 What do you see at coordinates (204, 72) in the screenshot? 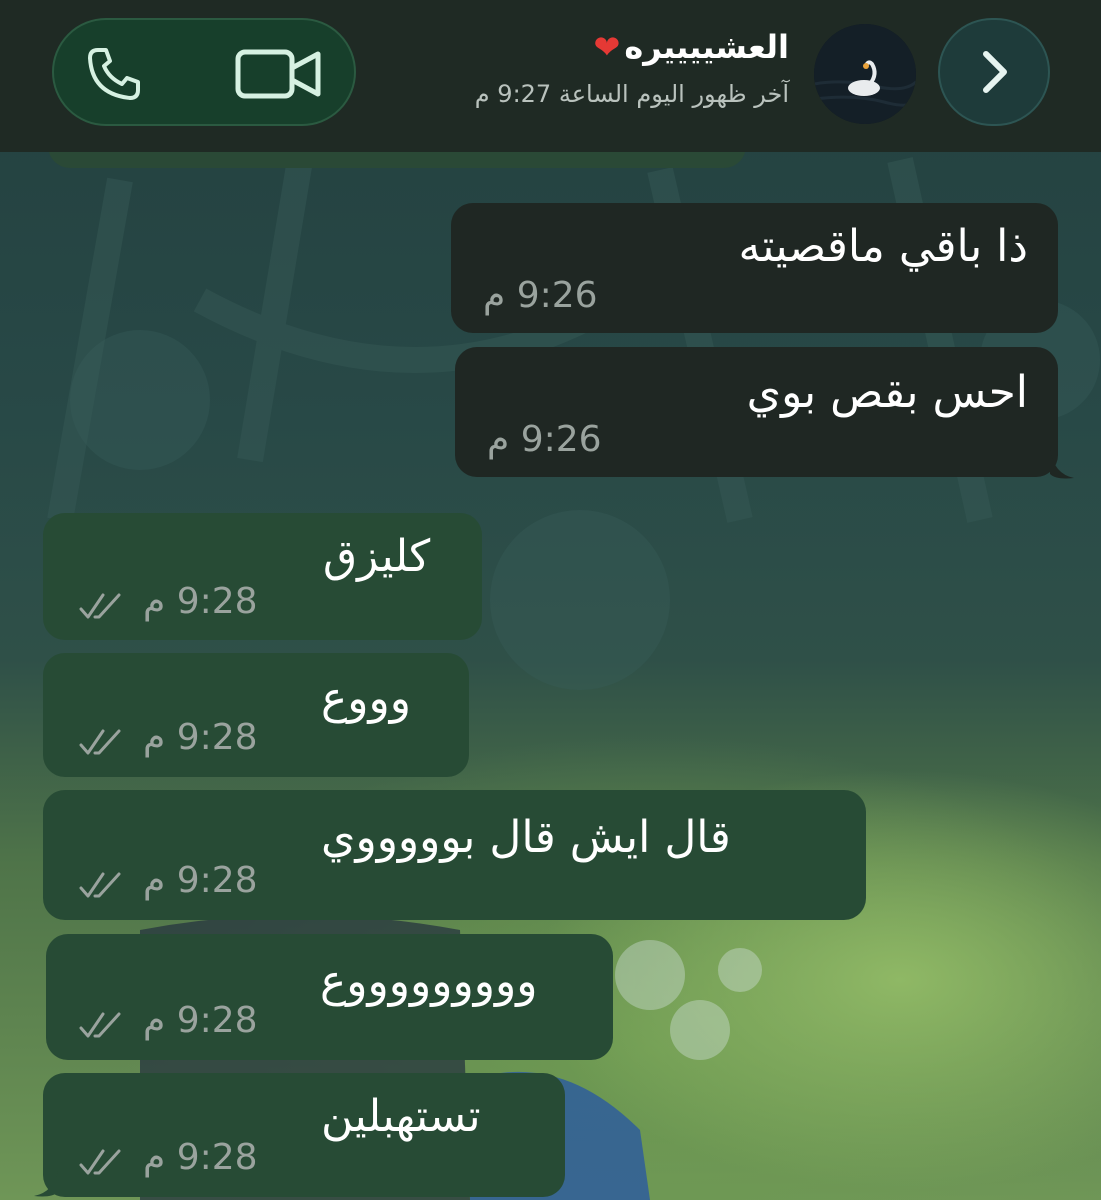
I see `call-actions-pill` at bounding box center [204, 72].